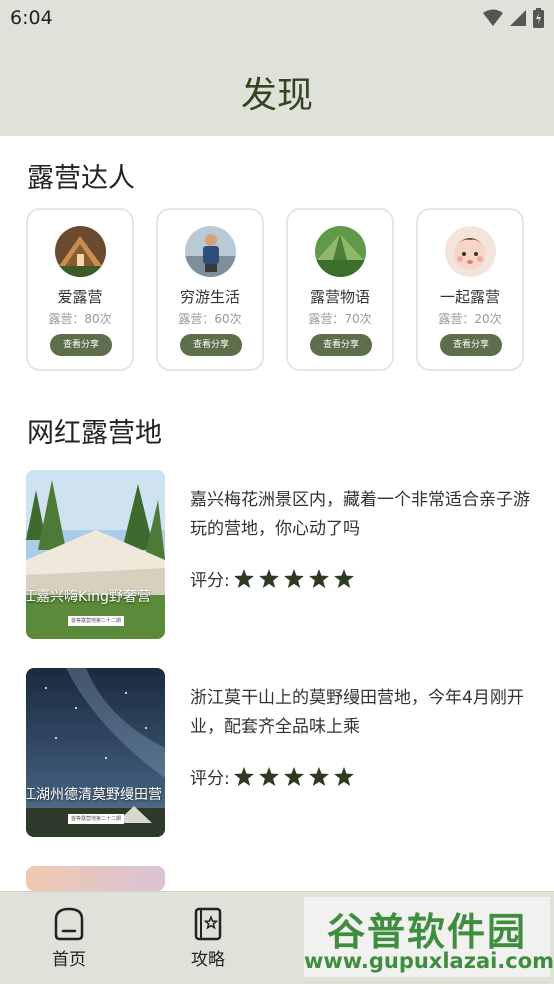  Describe the element at coordinates (95, 554) in the screenshot. I see `spot-thumbnail: 江嘉兴嗨King野奢营 首等露营地第二十二期` at that location.